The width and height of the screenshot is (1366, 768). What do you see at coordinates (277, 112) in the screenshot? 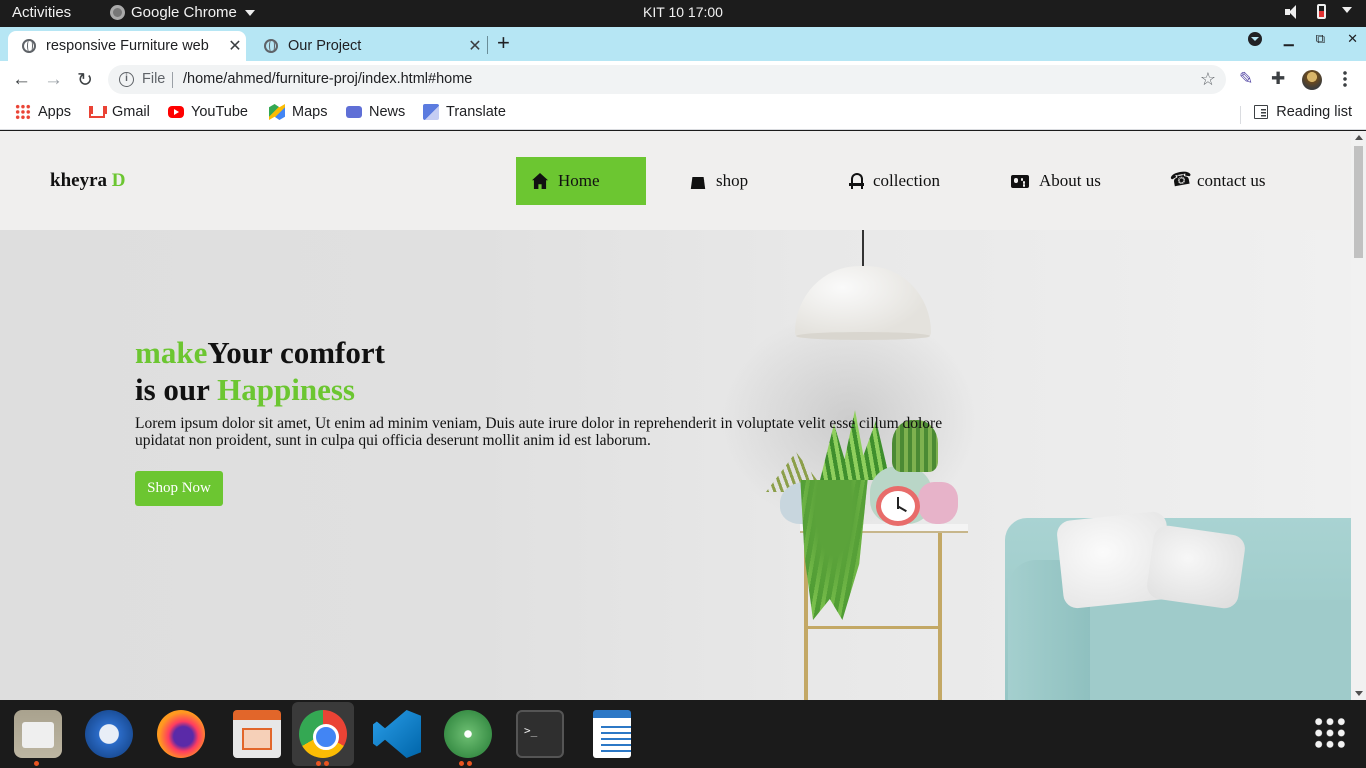
I see `maps-icon` at bounding box center [277, 112].